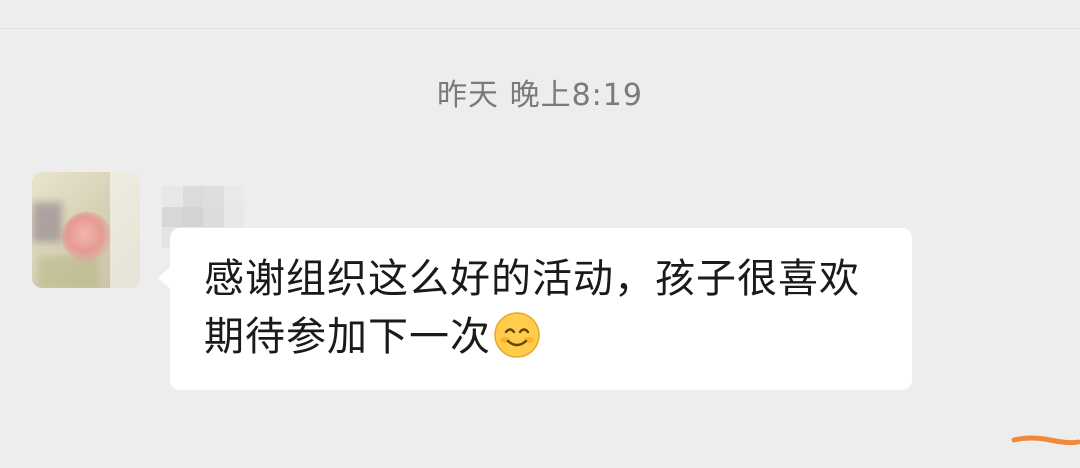  What do you see at coordinates (540, 95) in the screenshot?
I see `message-timestamp: 昨天 晚上8:19` at bounding box center [540, 95].